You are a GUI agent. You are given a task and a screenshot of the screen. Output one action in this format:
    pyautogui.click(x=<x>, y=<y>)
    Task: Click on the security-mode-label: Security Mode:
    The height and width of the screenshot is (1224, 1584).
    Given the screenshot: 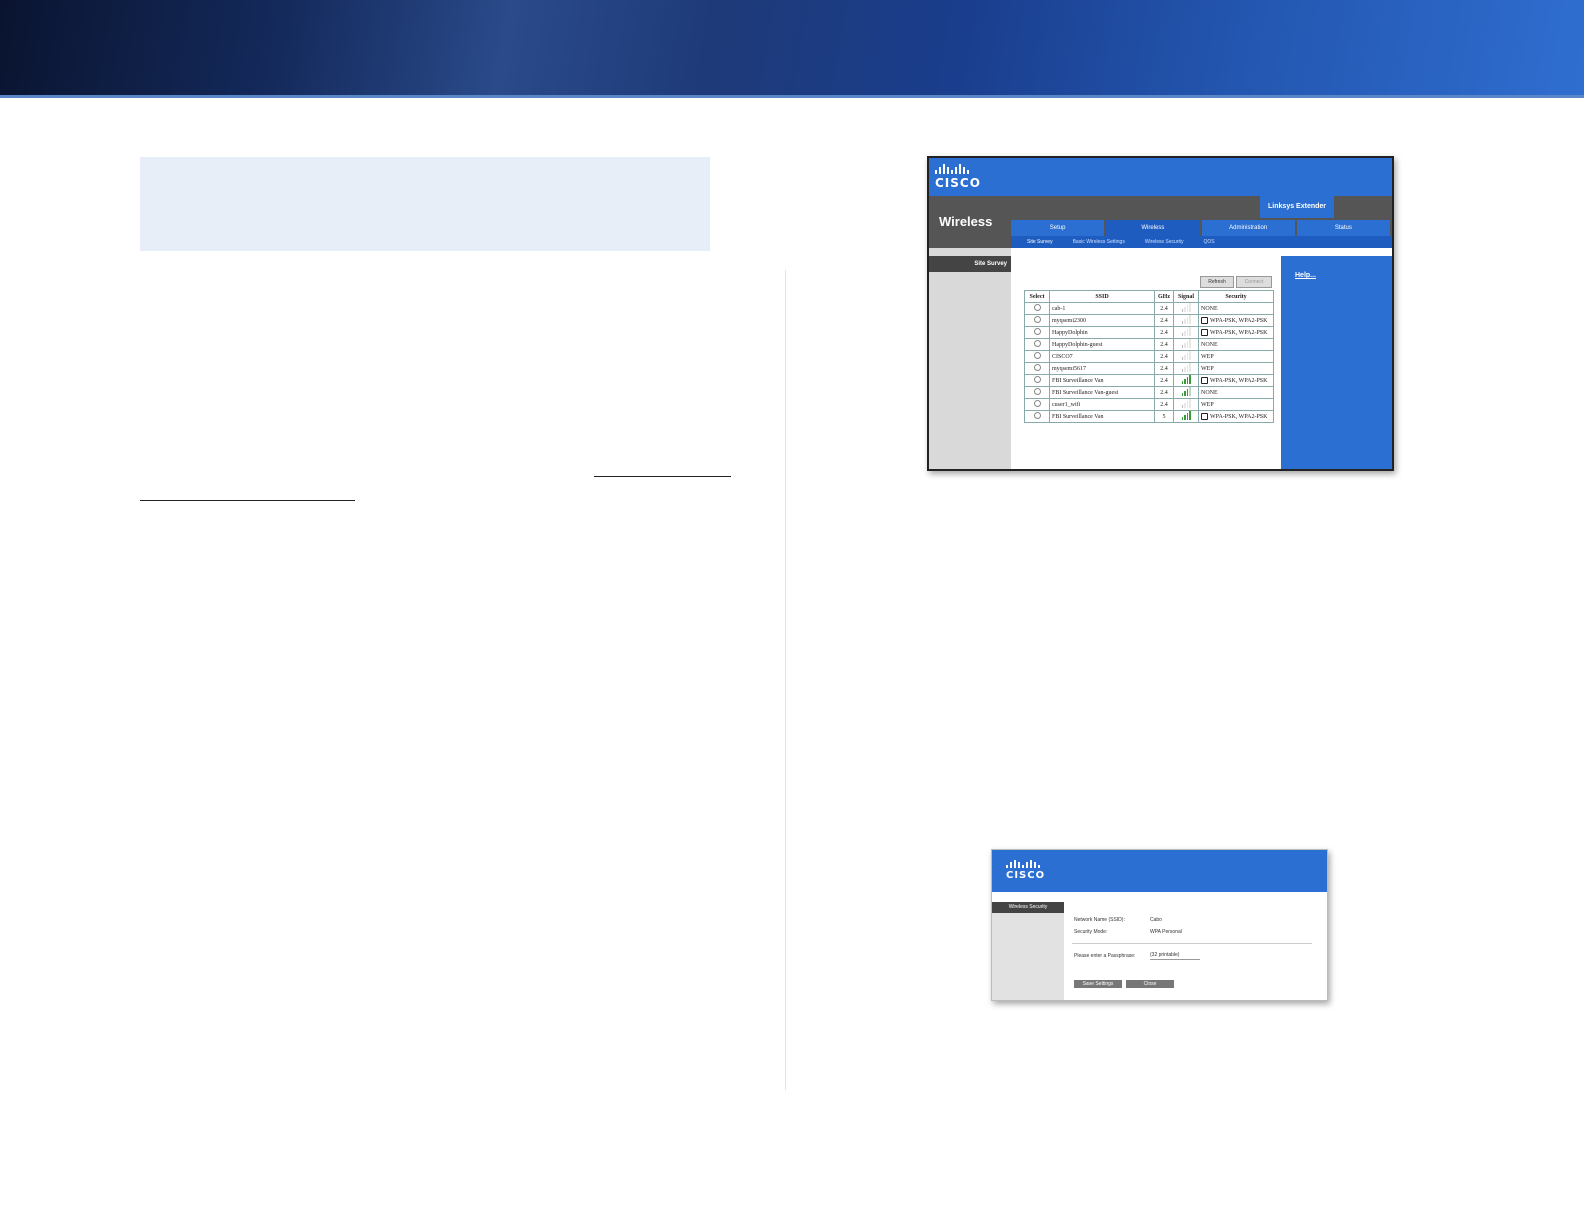 What is the action you would take?
    pyautogui.click(x=1091, y=932)
    